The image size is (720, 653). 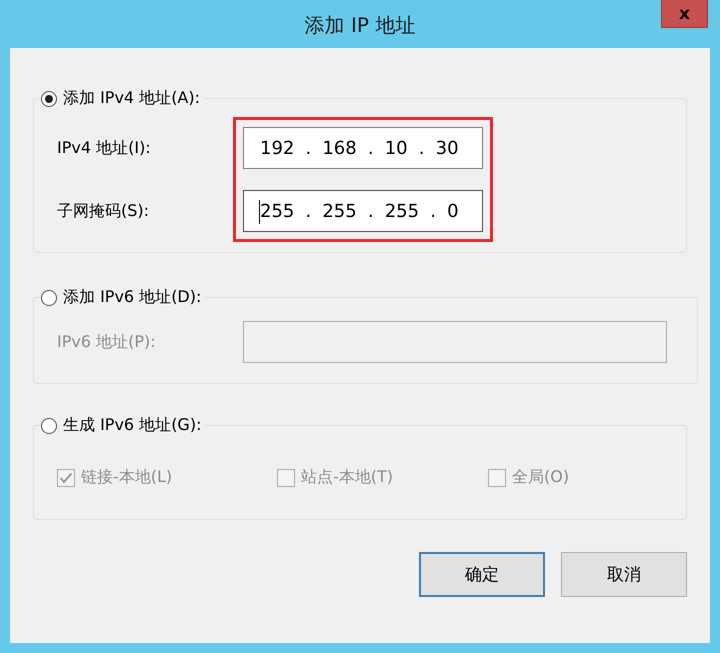 What do you see at coordinates (347, 477) in the screenshot?
I see `checkbox-label: 站点-本地(T)` at bounding box center [347, 477].